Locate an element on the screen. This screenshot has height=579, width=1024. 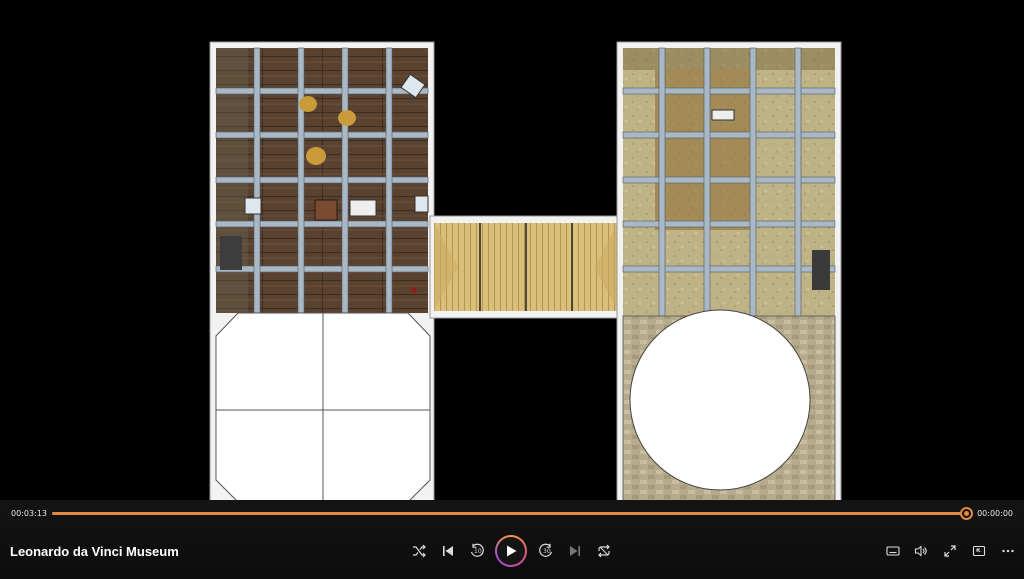
next-button is located at coordinates (575, 551).